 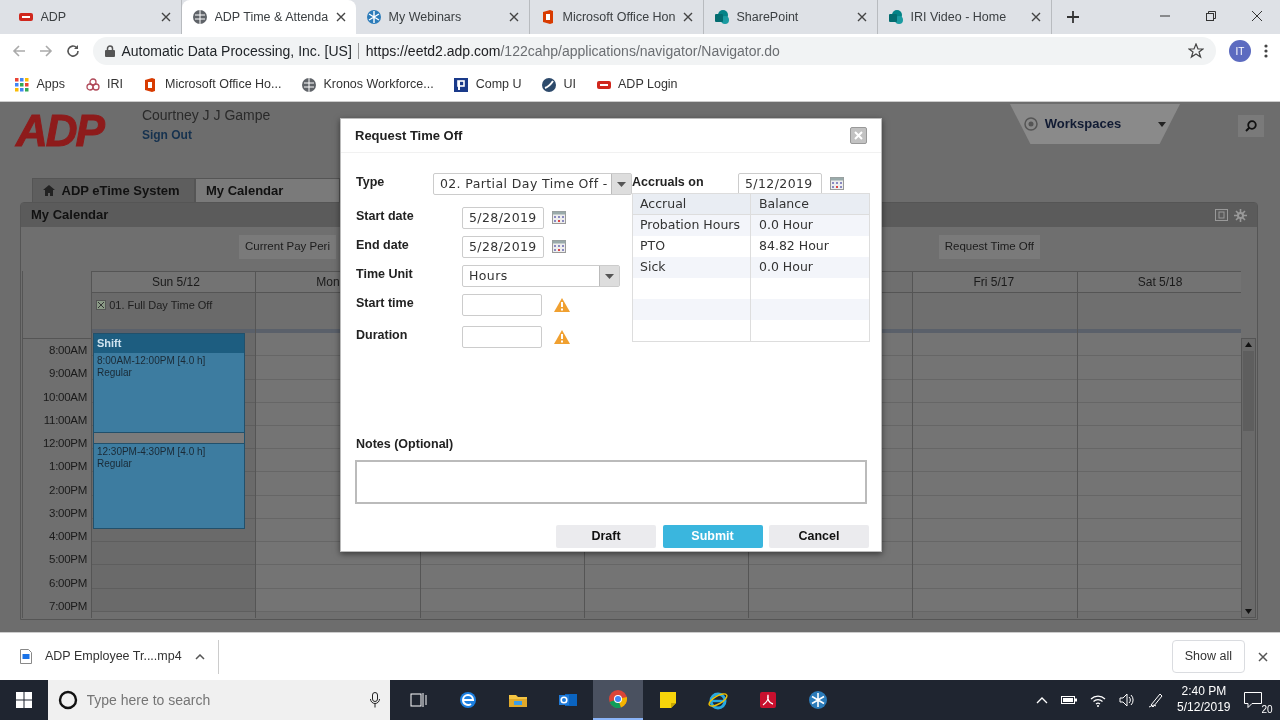 I want to click on day-header: Fri 5/17, so click(x=995, y=282).